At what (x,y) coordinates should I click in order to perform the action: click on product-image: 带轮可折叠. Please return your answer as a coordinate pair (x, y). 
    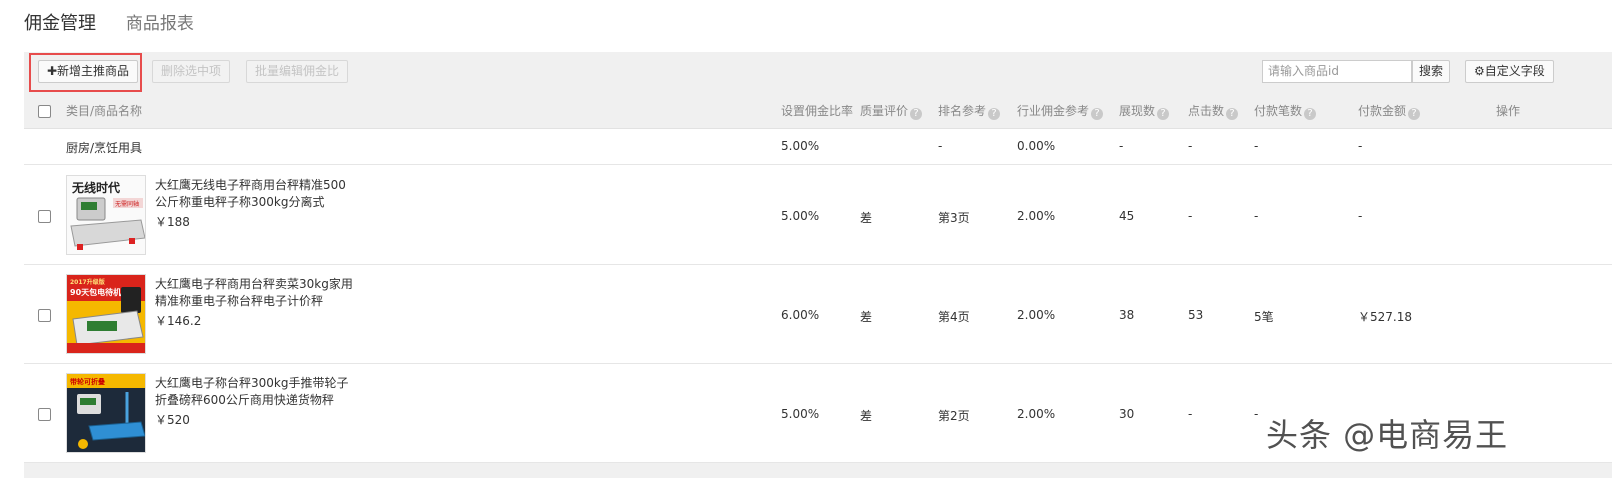
    Looking at the image, I should click on (106, 413).